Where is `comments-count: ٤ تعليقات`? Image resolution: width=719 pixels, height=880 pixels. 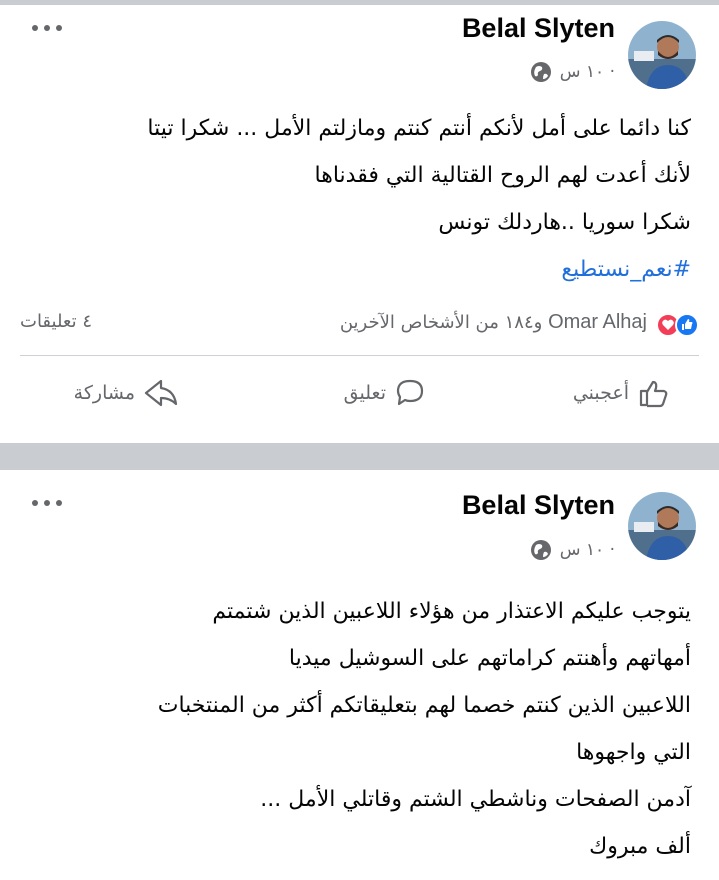 comments-count: ٤ تعليقات is located at coordinates (56, 321).